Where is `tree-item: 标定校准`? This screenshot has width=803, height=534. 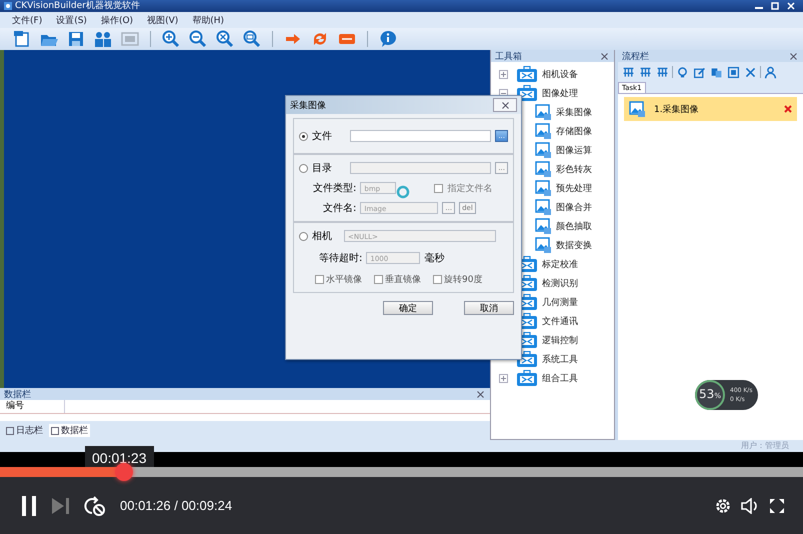
tree-item: 标定校准 is located at coordinates (560, 264).